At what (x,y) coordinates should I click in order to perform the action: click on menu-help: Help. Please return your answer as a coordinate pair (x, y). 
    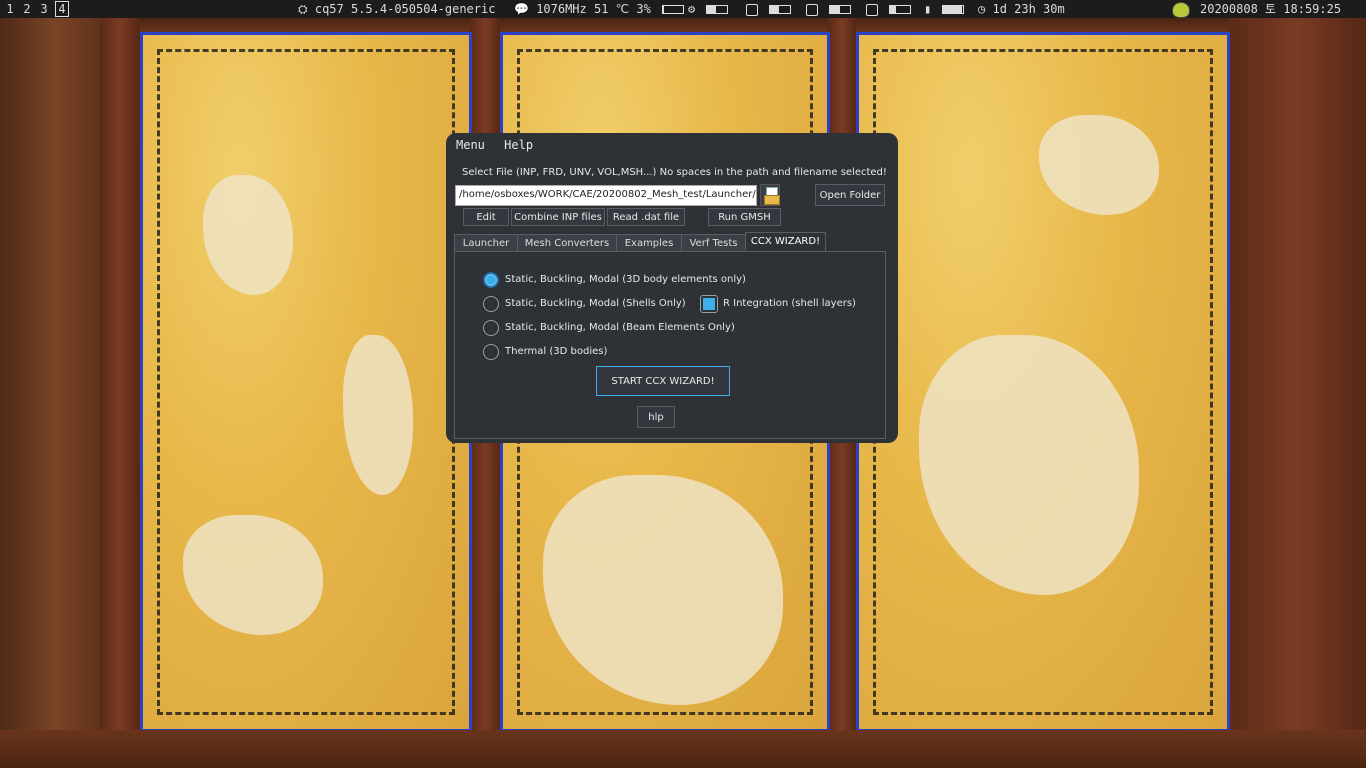
    Looking at the image, I should click on (518, 145).